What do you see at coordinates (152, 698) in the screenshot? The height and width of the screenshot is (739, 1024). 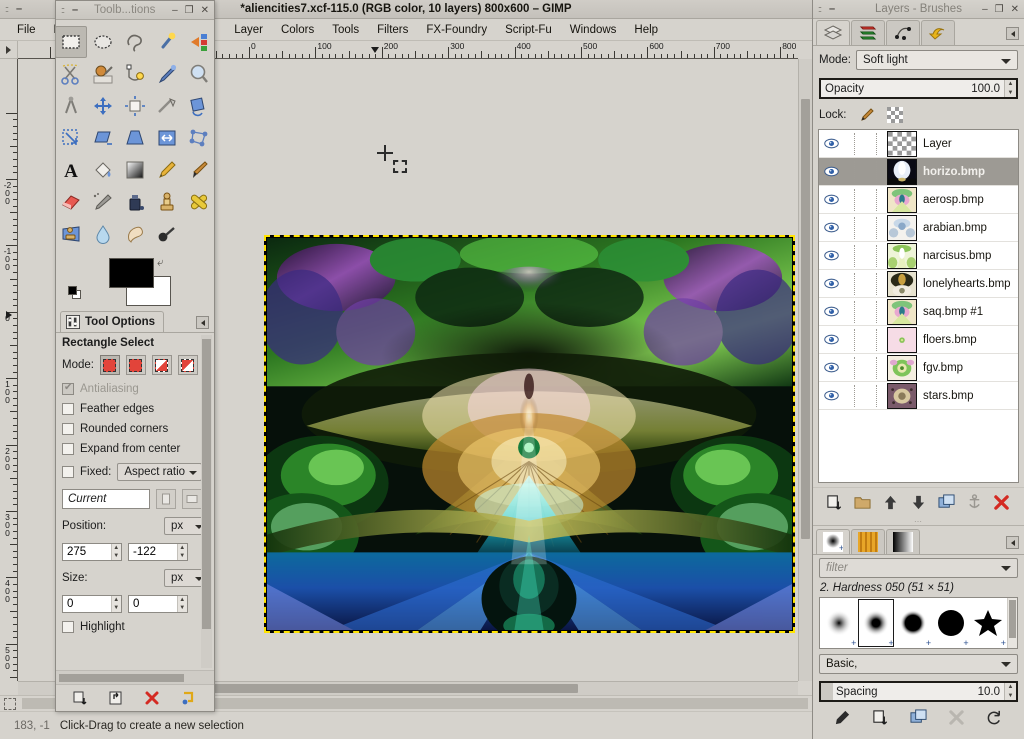 I see `delete-tool-options-button` at bounding box center [152, 698].